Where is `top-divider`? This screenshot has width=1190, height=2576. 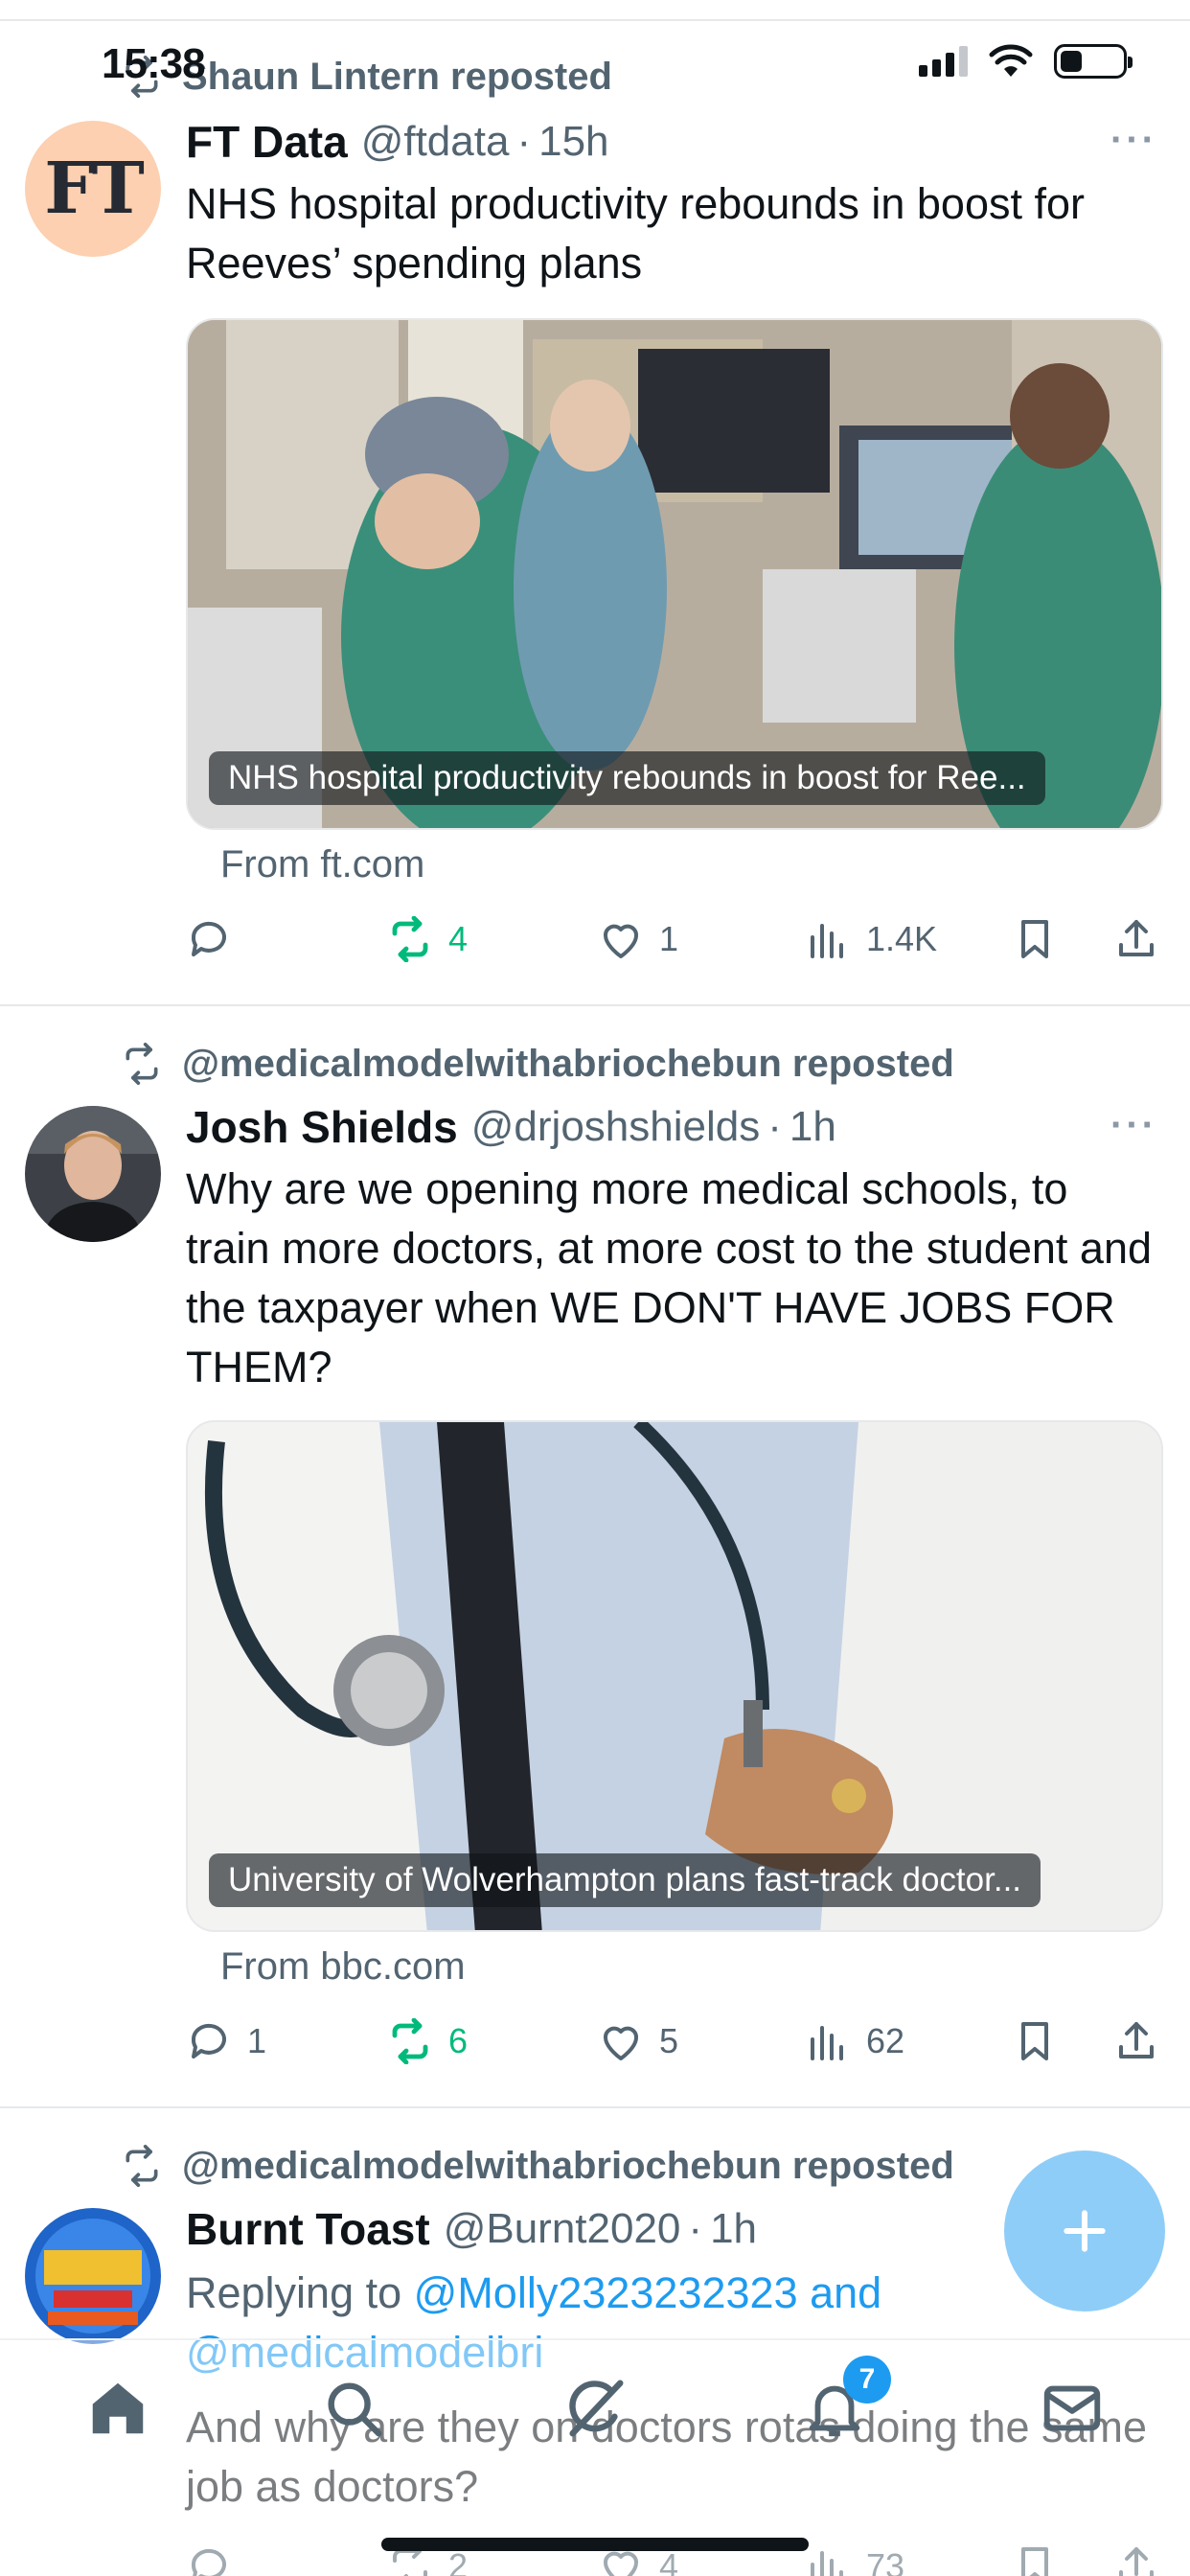
top-divider is located at coordinates (595, 20).